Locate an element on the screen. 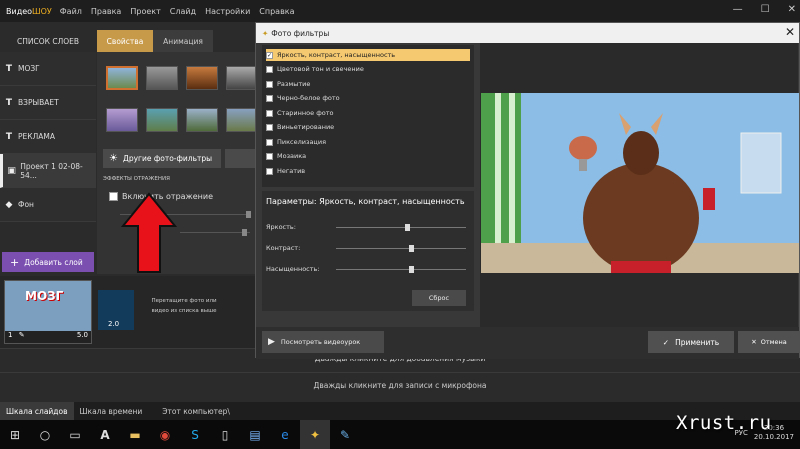 The width and height of the screenshot is (800, 449). layer-label: Фон is located at coordinates (26, 204).